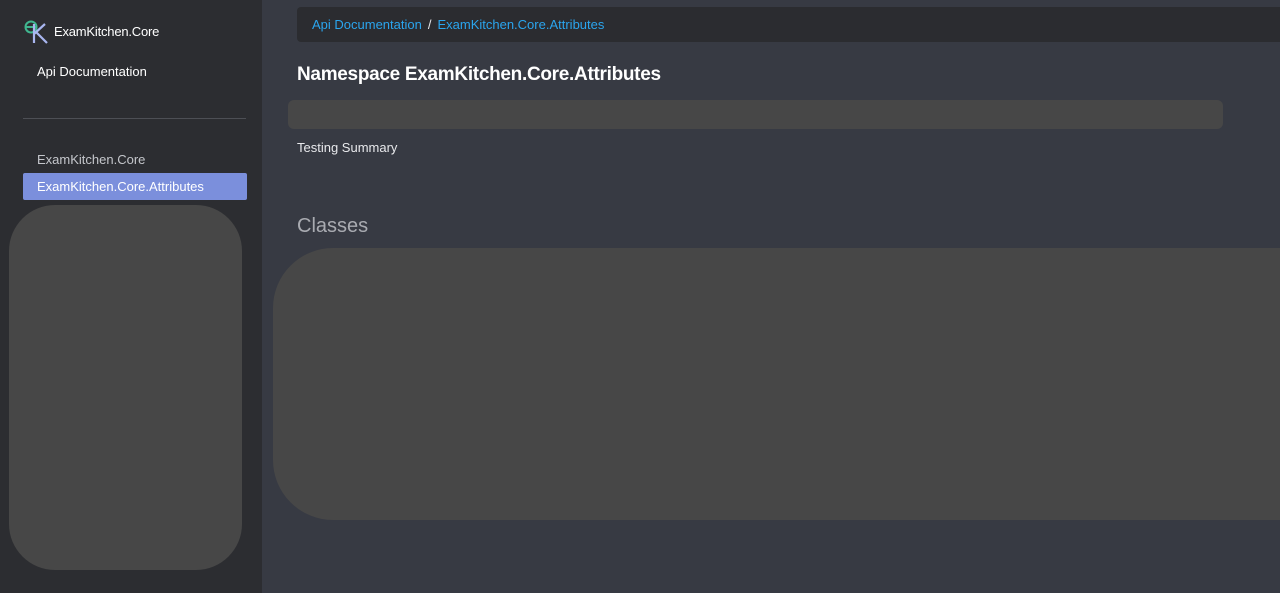  What do you see at coordinates (36, 32) in the screenshot?
I see `ek-logo-icon` at bounding box center [36, 32].